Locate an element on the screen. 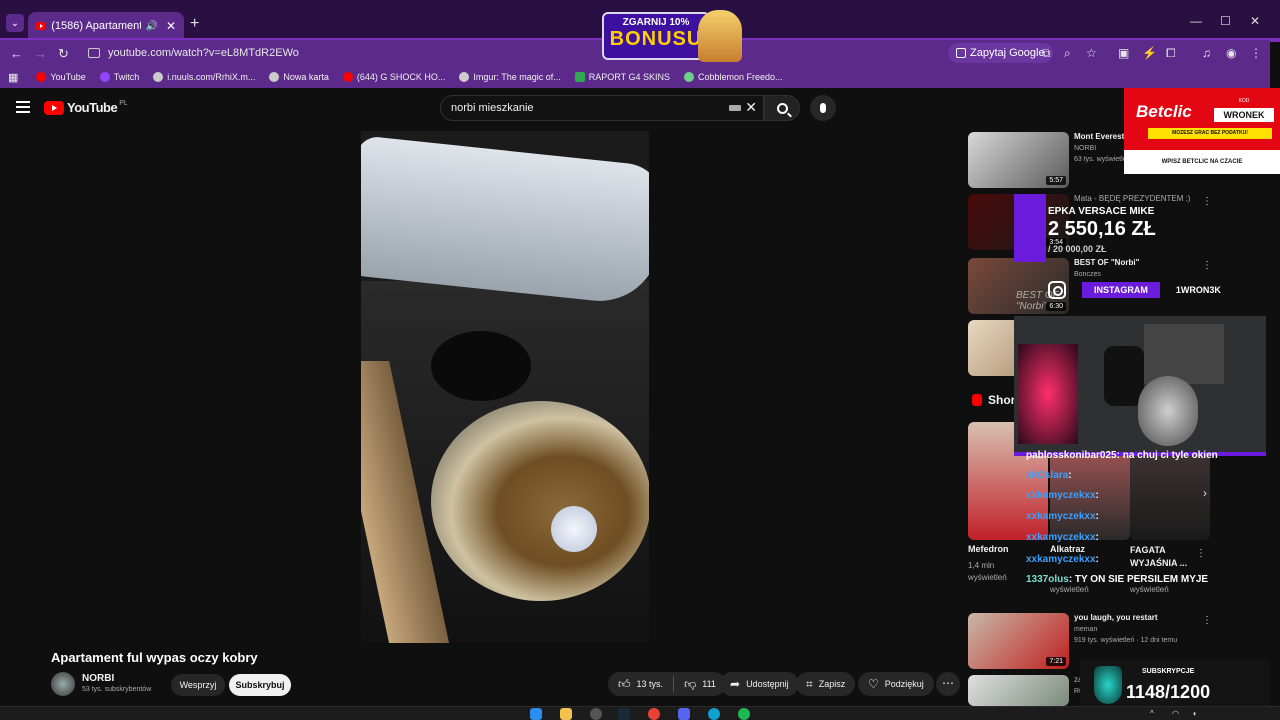 Image resolution: width=1280 pixels, height=720 pixels. menu-dots-icon: ⋮ is located at coordinates (1256, 53).